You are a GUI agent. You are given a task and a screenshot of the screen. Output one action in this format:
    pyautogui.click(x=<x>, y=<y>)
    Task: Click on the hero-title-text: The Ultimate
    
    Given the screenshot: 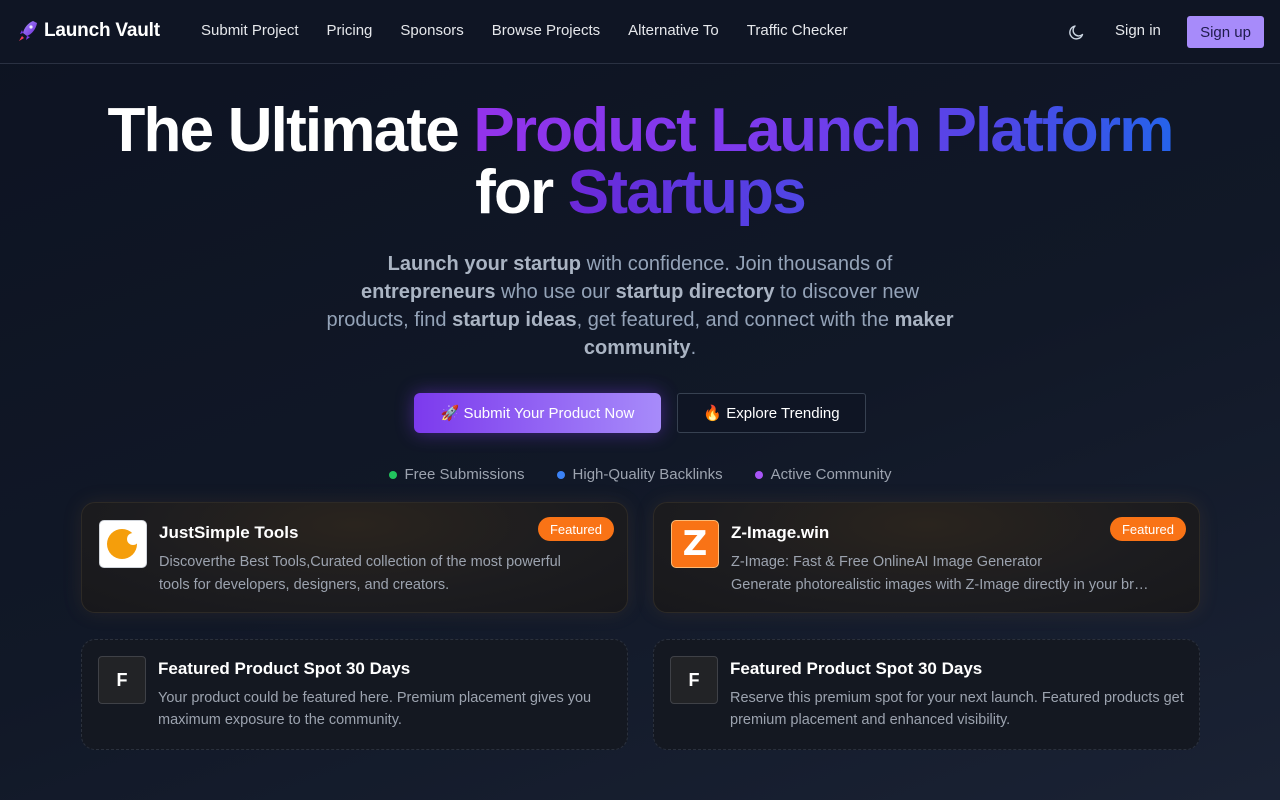 What is the action you would take?
    pyautogui.click(x=290, y=130)
    